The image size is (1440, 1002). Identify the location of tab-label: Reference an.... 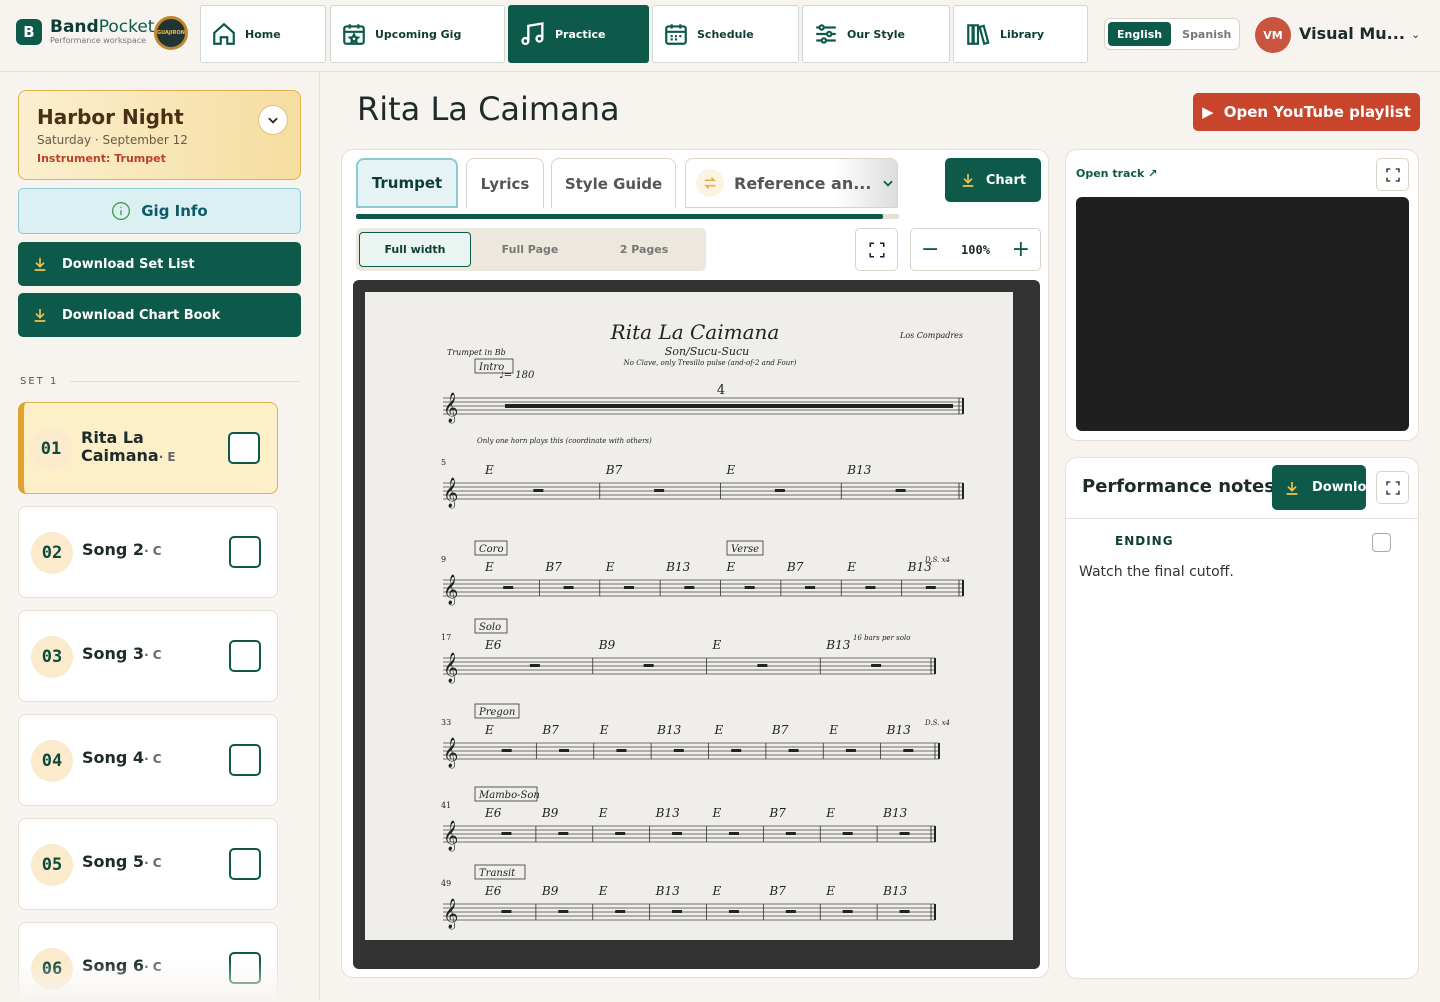
(803, 183).